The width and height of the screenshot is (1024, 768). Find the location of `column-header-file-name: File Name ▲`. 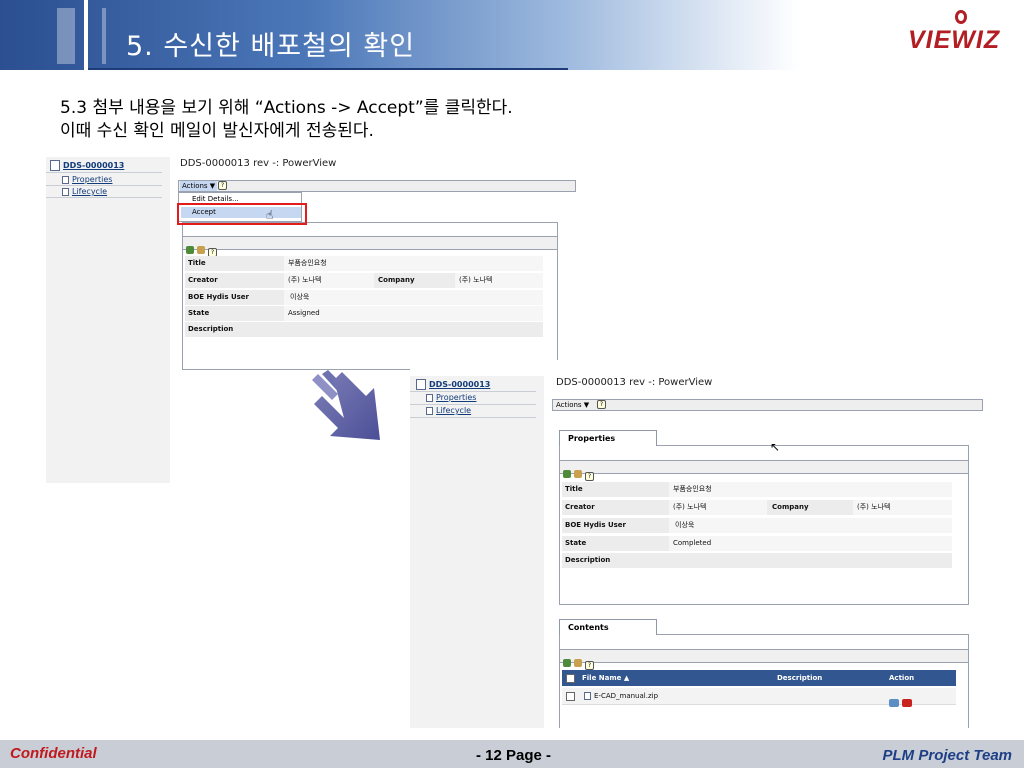

column-header-file-name: File Name ▲ is located at coordinates (605, 678).